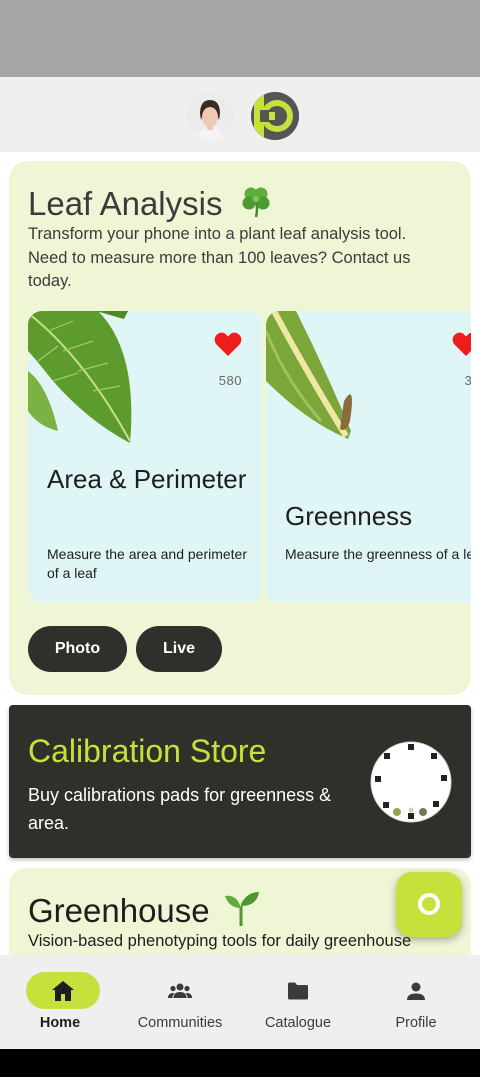 This screenshot has height=1077, width=480. Describe the element at coordinates (467, 380) in the screenshot. I see `like-count: 31` at that location.